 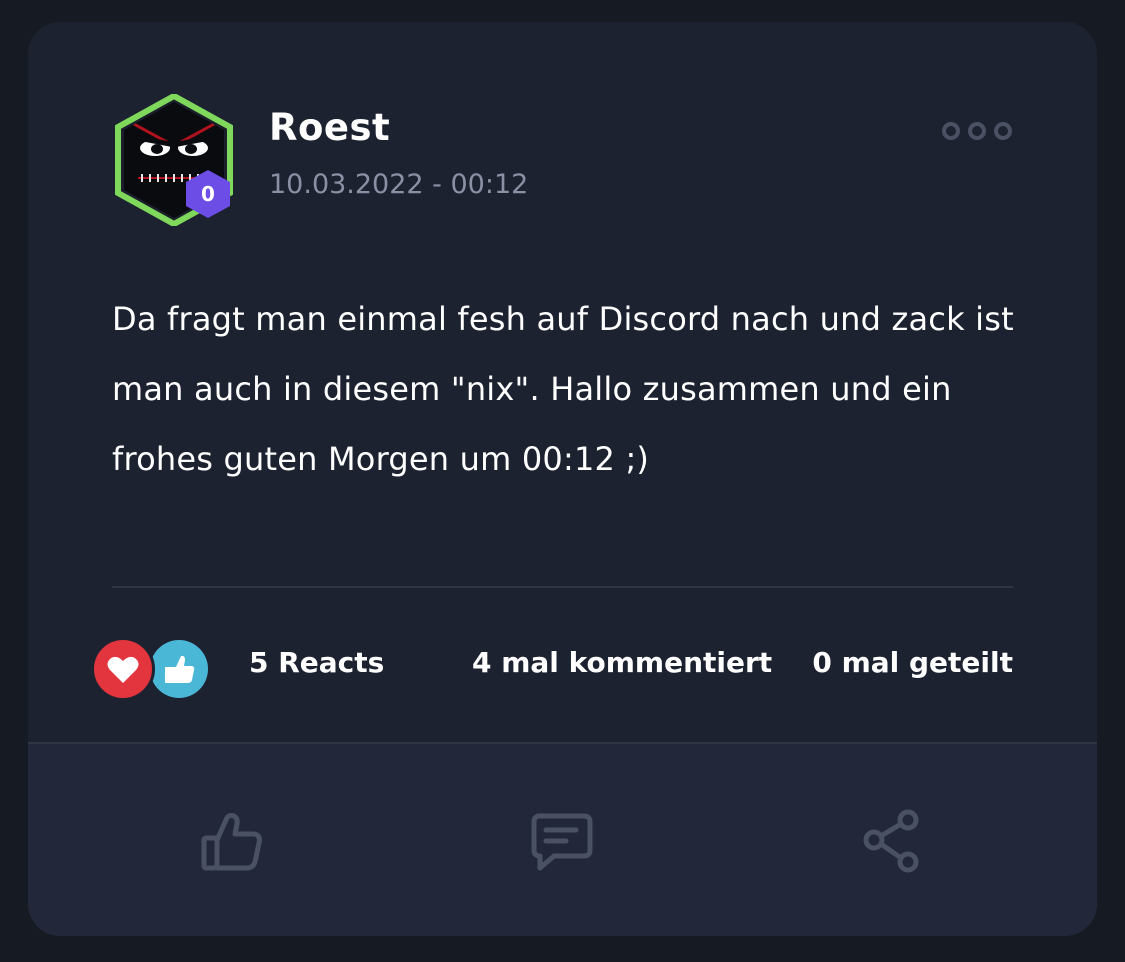 I want to click on divider, so click(x=562, y=587).